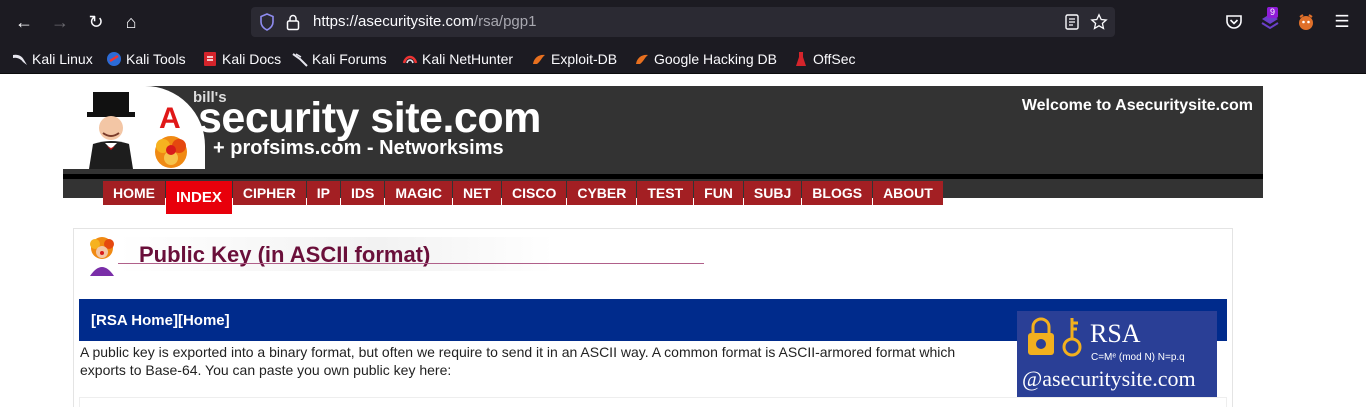  Describe the element at coordinates (574, 59) in the screenshot. I see `bookmark-exploit-db: Exploit-DB` at that location.